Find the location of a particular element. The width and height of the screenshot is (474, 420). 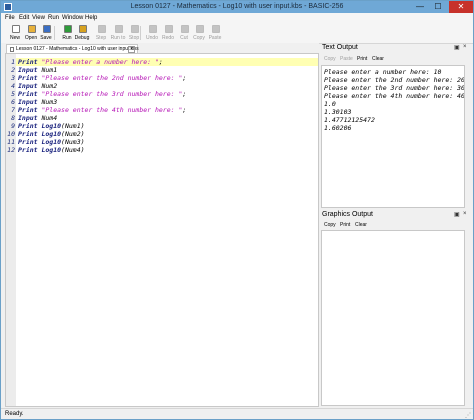

graphics-output-print-button: Print is located at coordinates (345, 225).